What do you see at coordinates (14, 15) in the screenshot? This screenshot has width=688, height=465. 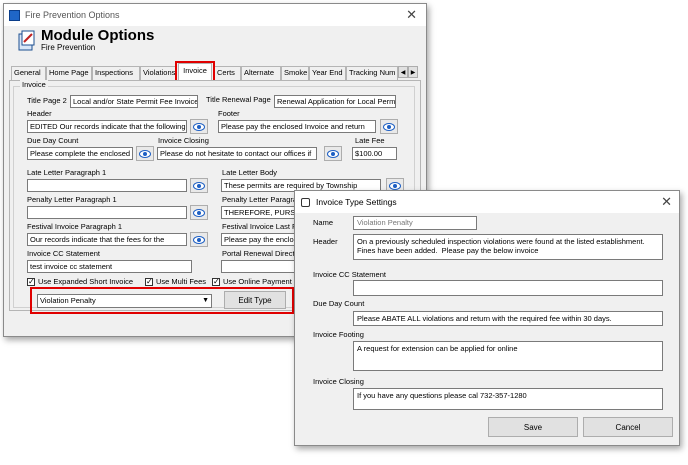 I see `app-icon` at bounding box center [14, 15].